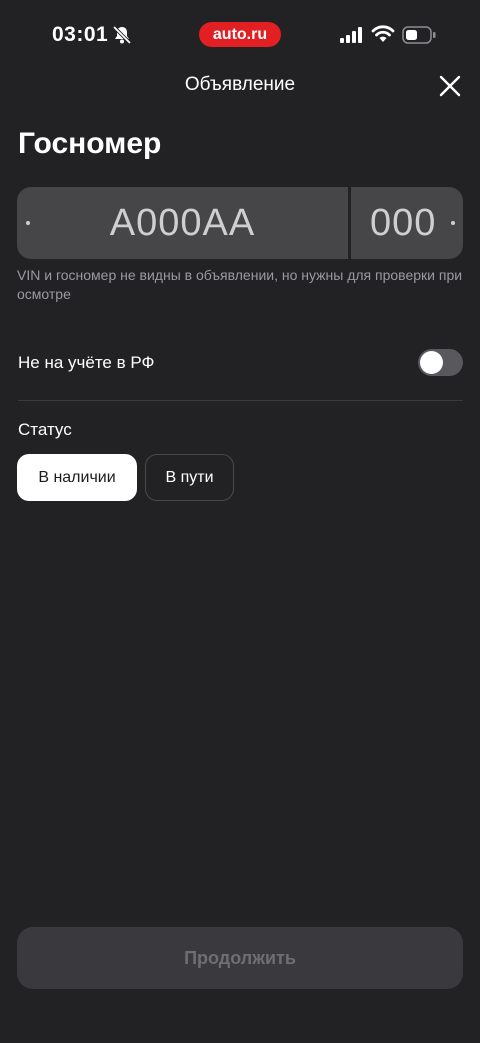 This screenshot has width=480, height=1043. I want to click on battery-icon, so click(419, 35).